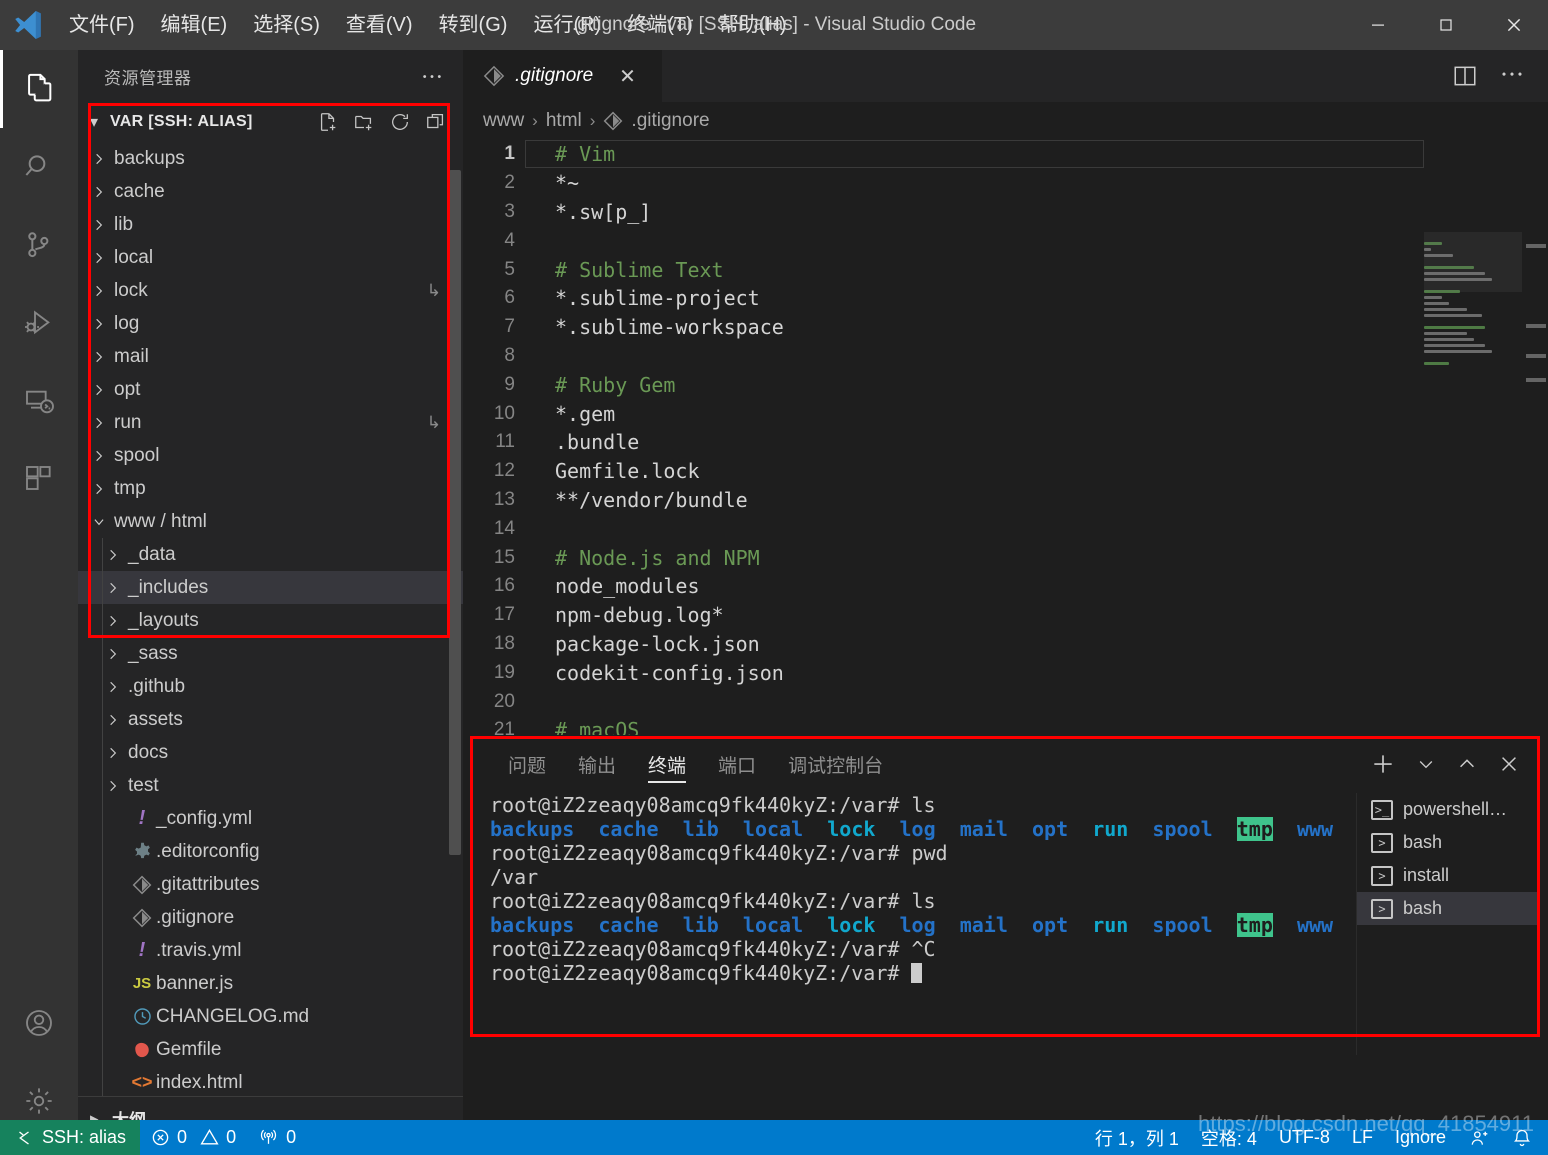  I want to click on terminal-instance-install-2: > install, so click(1447, 875).